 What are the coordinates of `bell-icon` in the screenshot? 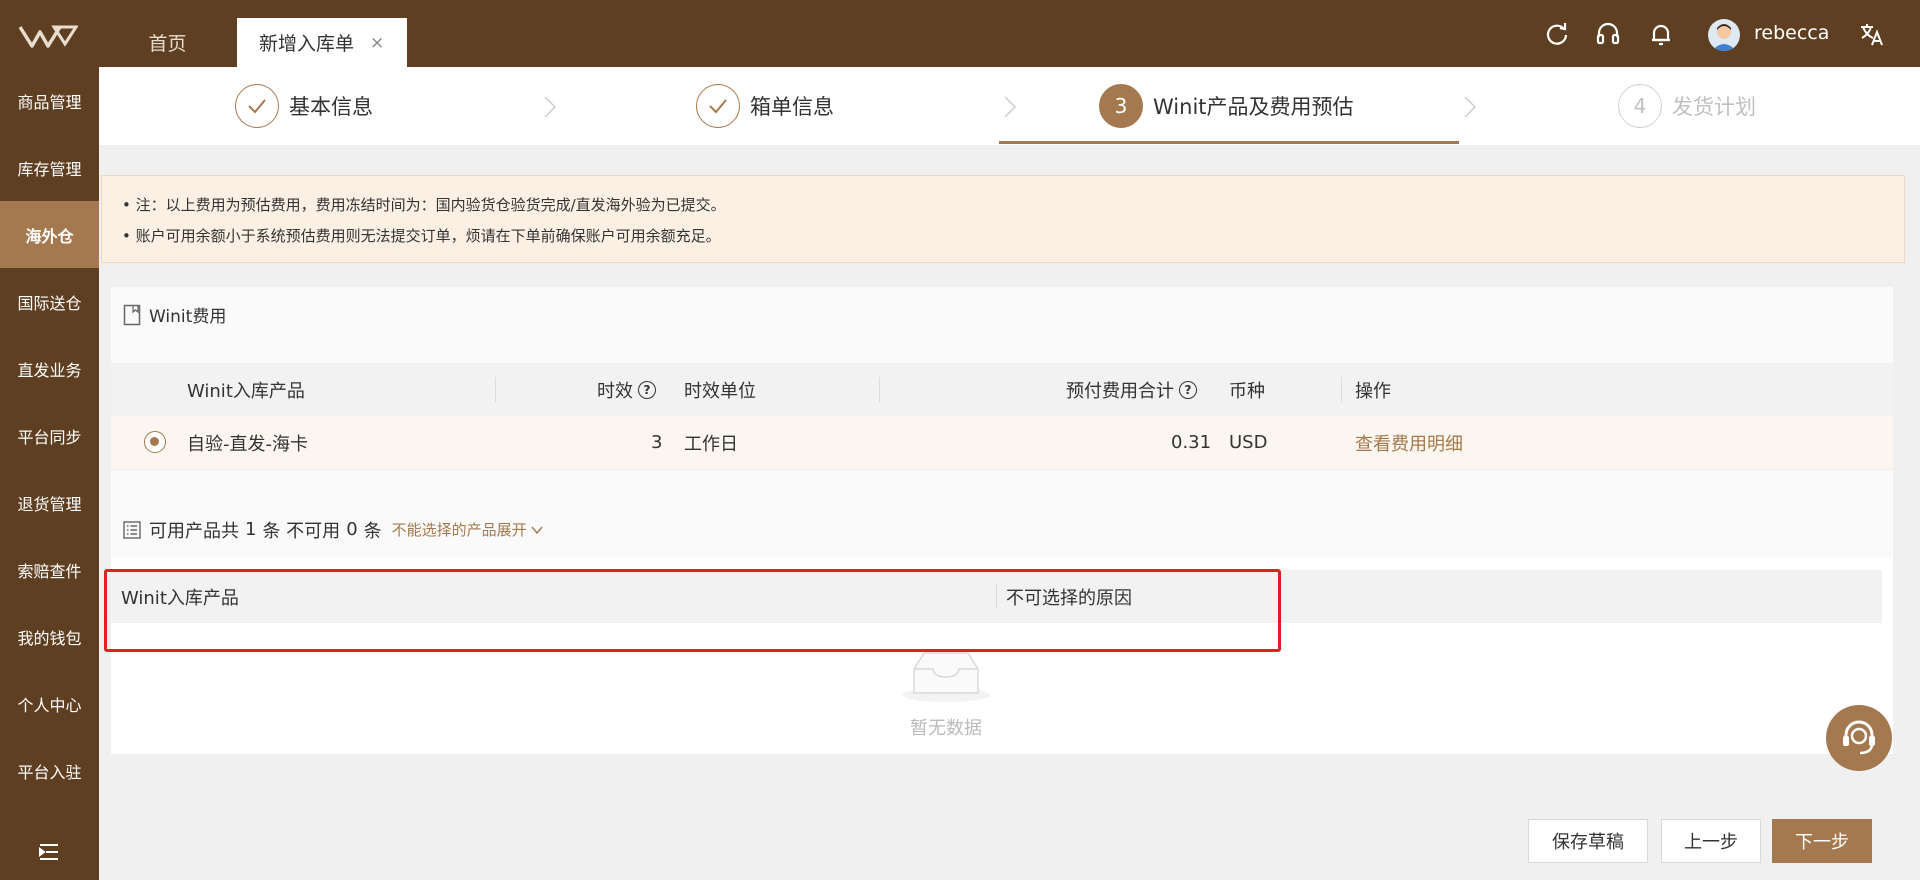 It's located at (1661, 34).